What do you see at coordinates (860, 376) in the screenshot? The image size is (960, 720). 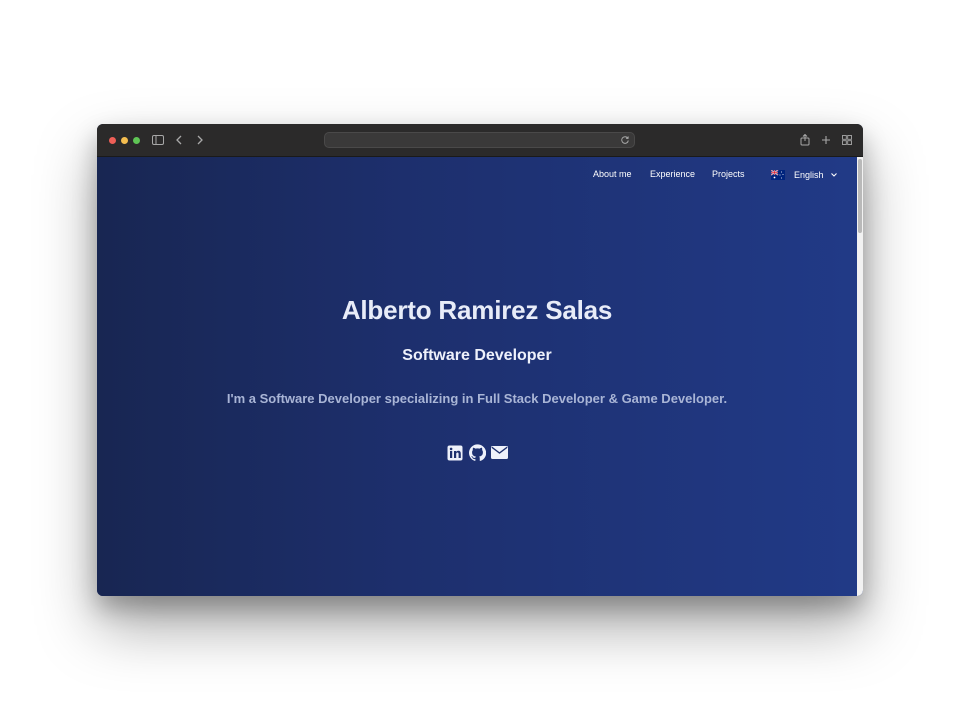 I see `scrollbar` at bounding box center [860, 376].